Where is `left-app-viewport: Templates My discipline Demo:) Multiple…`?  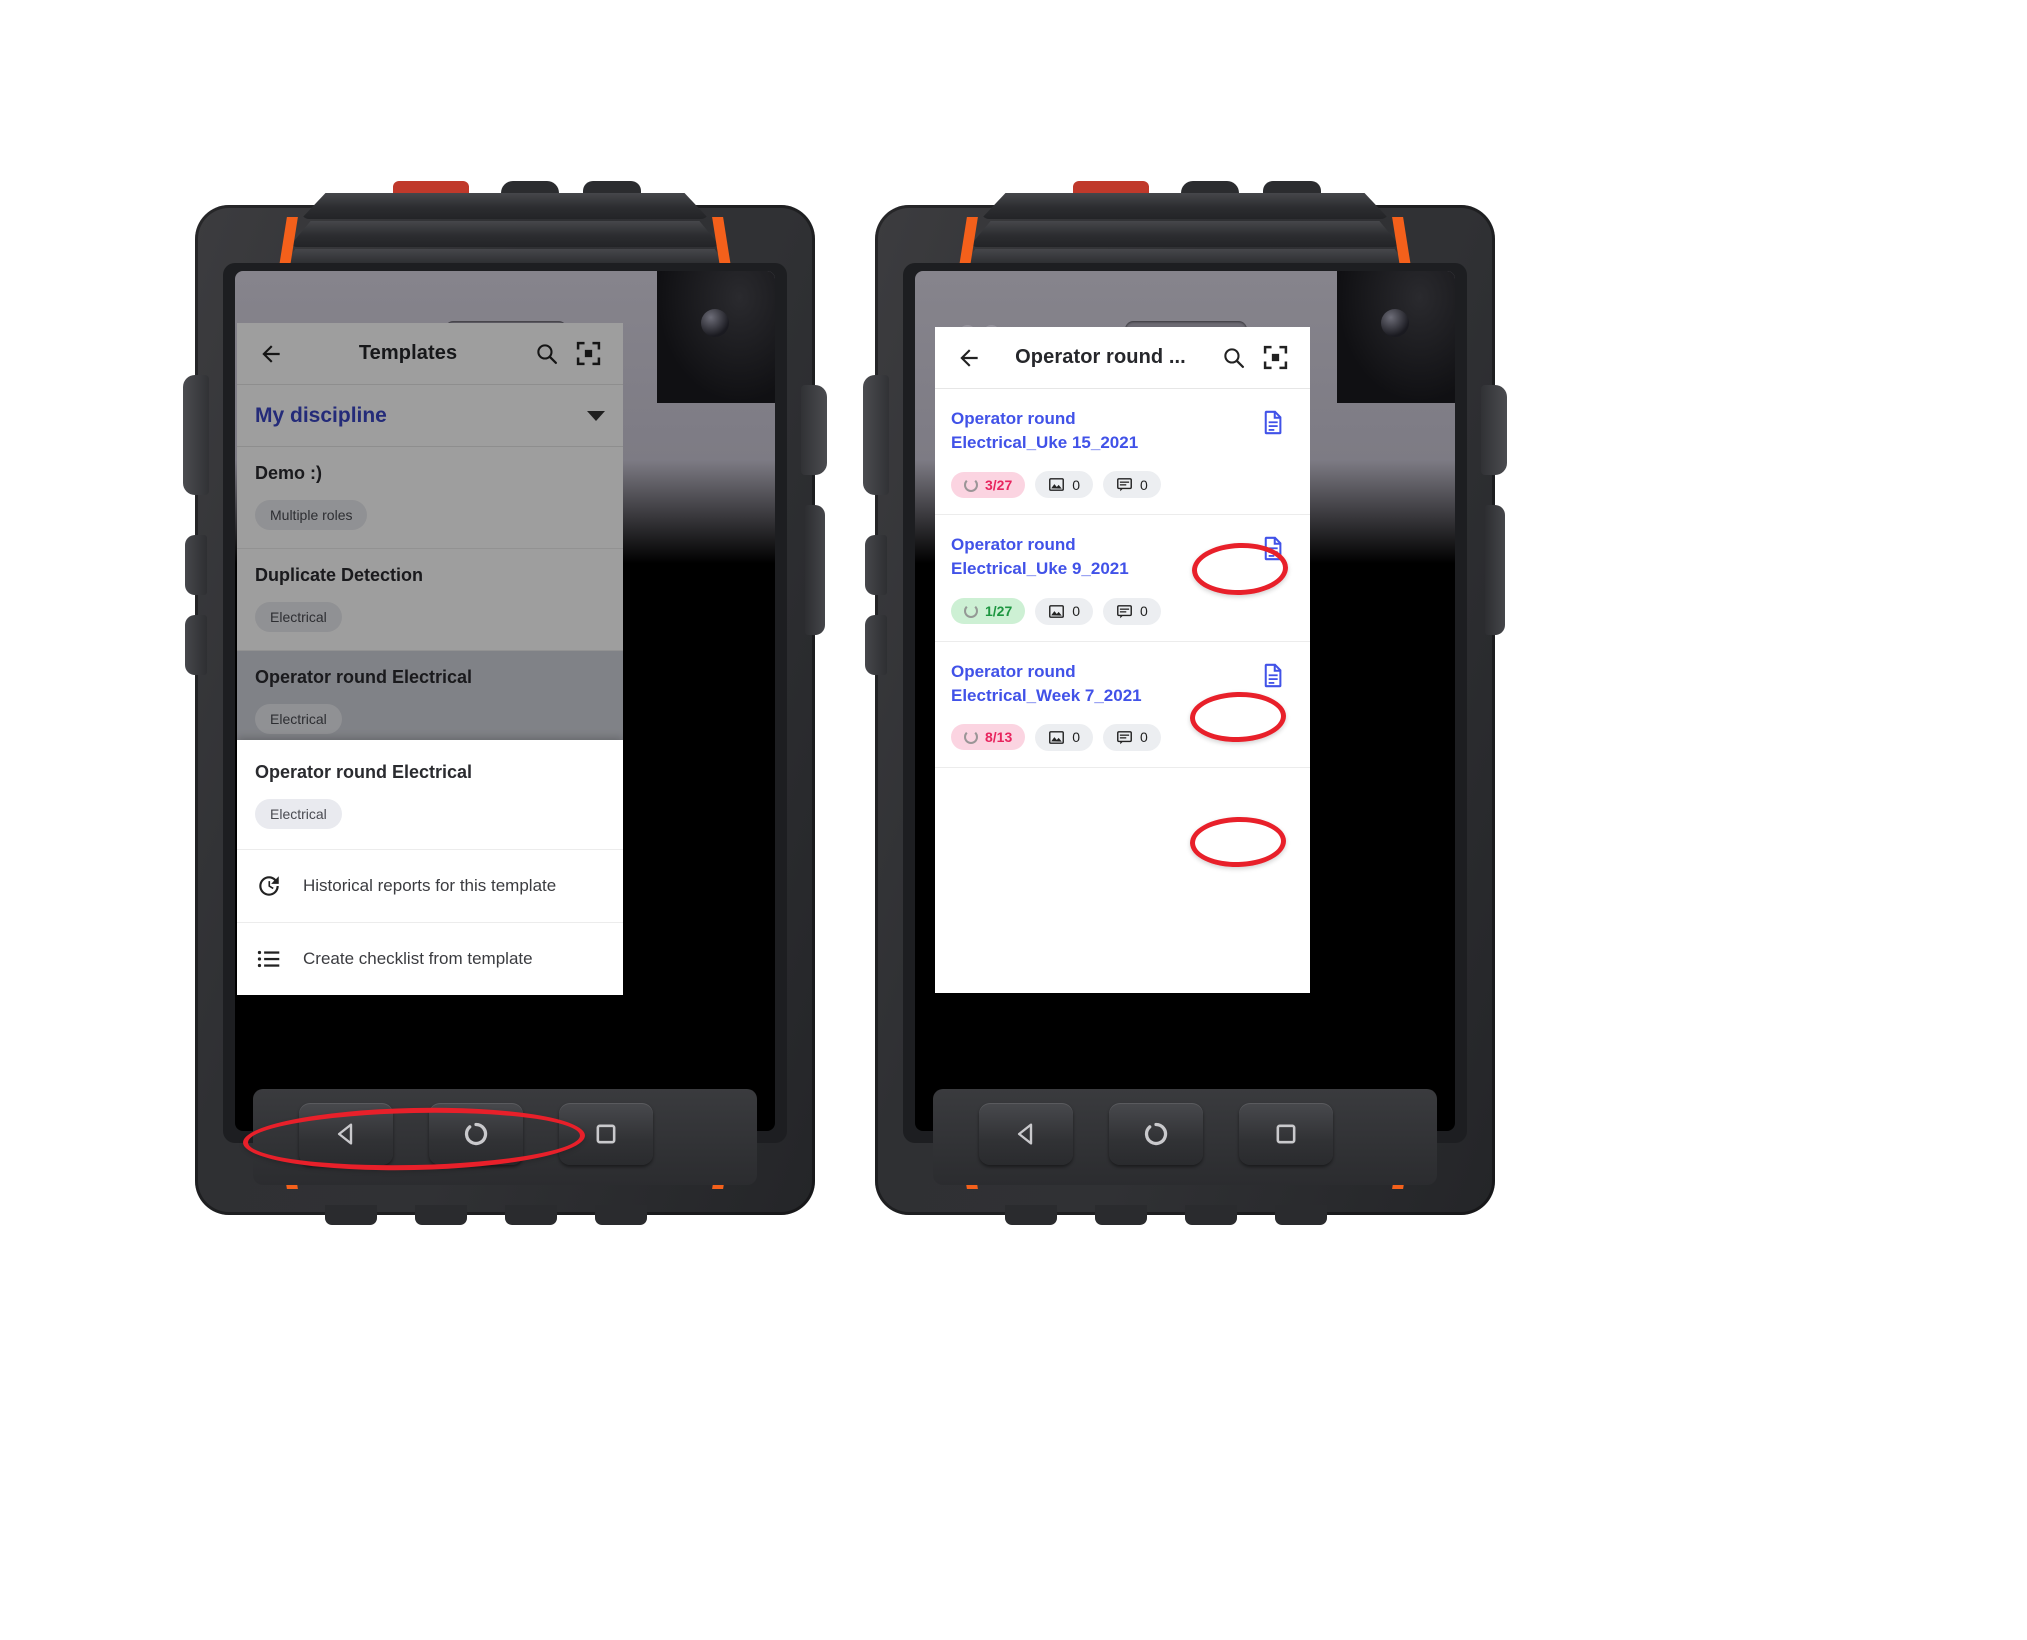 left-app-viewport: Templates My discipline Demo:) Multiple… is located at coordinates (430, 659).